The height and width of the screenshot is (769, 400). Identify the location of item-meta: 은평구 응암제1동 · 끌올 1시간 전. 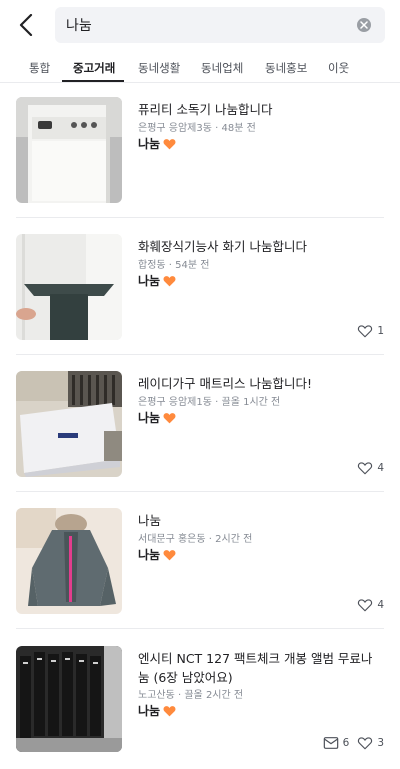
(209, 402).